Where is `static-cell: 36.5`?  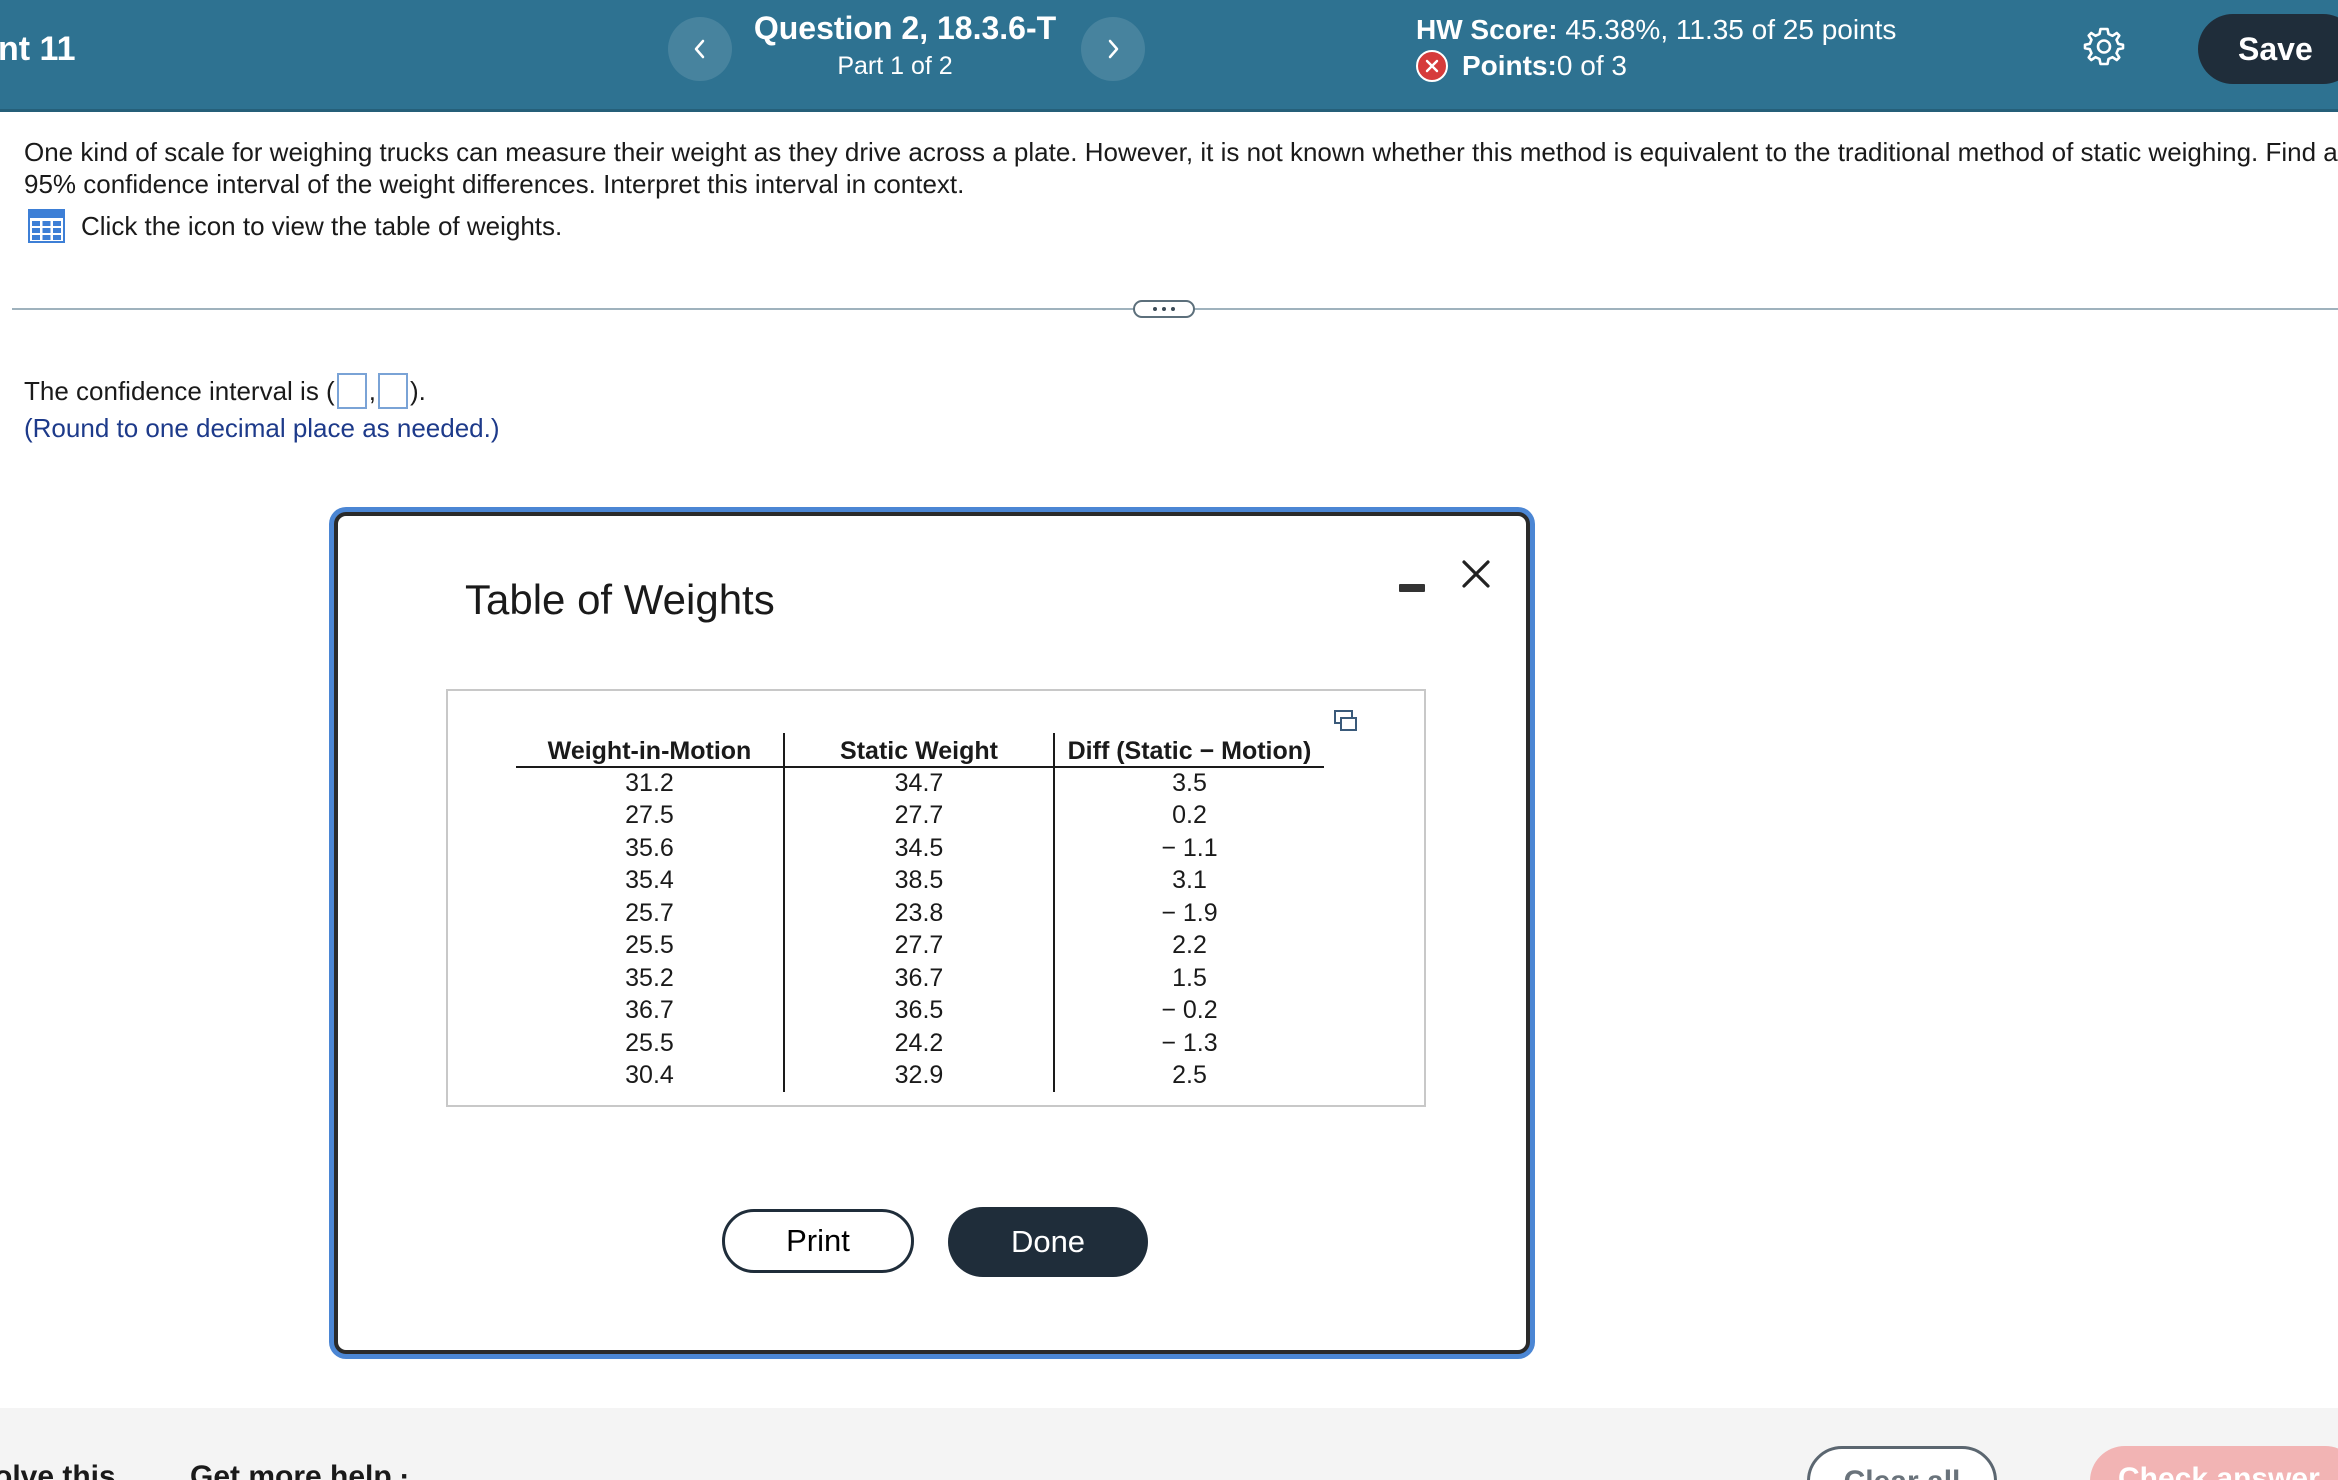
static-cell: 36.5 is located at coordinates (918, 1010).